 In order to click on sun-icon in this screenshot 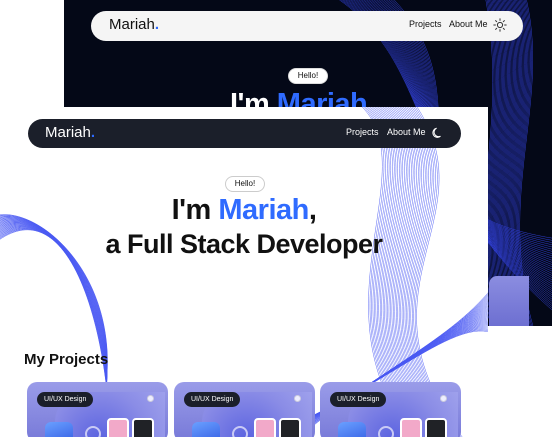, I will do `click(500, 25)`.